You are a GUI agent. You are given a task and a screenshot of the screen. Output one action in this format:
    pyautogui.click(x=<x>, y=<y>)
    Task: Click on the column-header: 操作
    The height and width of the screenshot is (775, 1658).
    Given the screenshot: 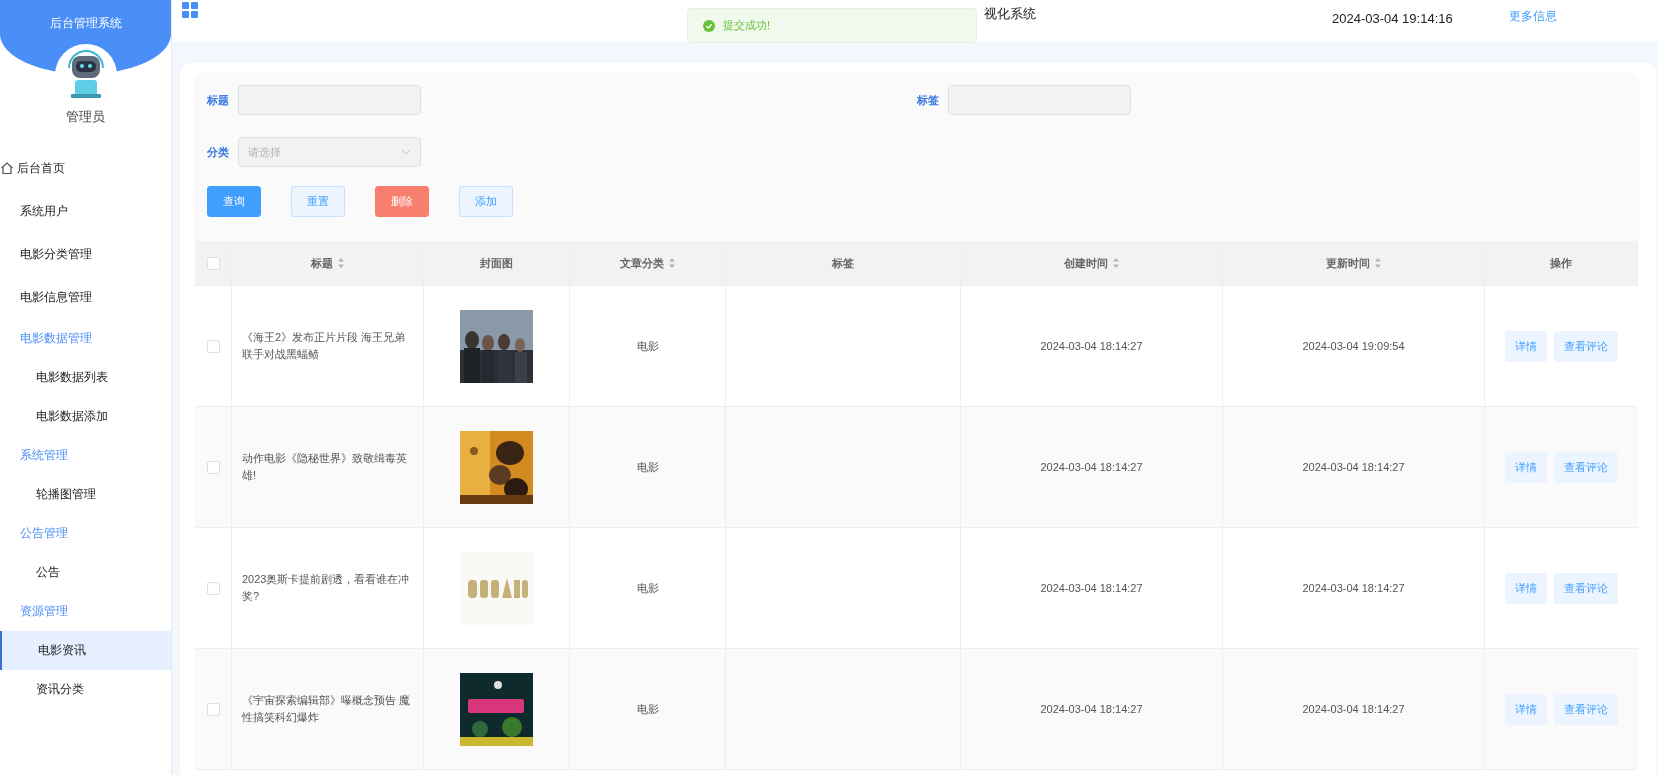 What is the action you would take?
    pyautogui.click(x=1561, y=263)
    